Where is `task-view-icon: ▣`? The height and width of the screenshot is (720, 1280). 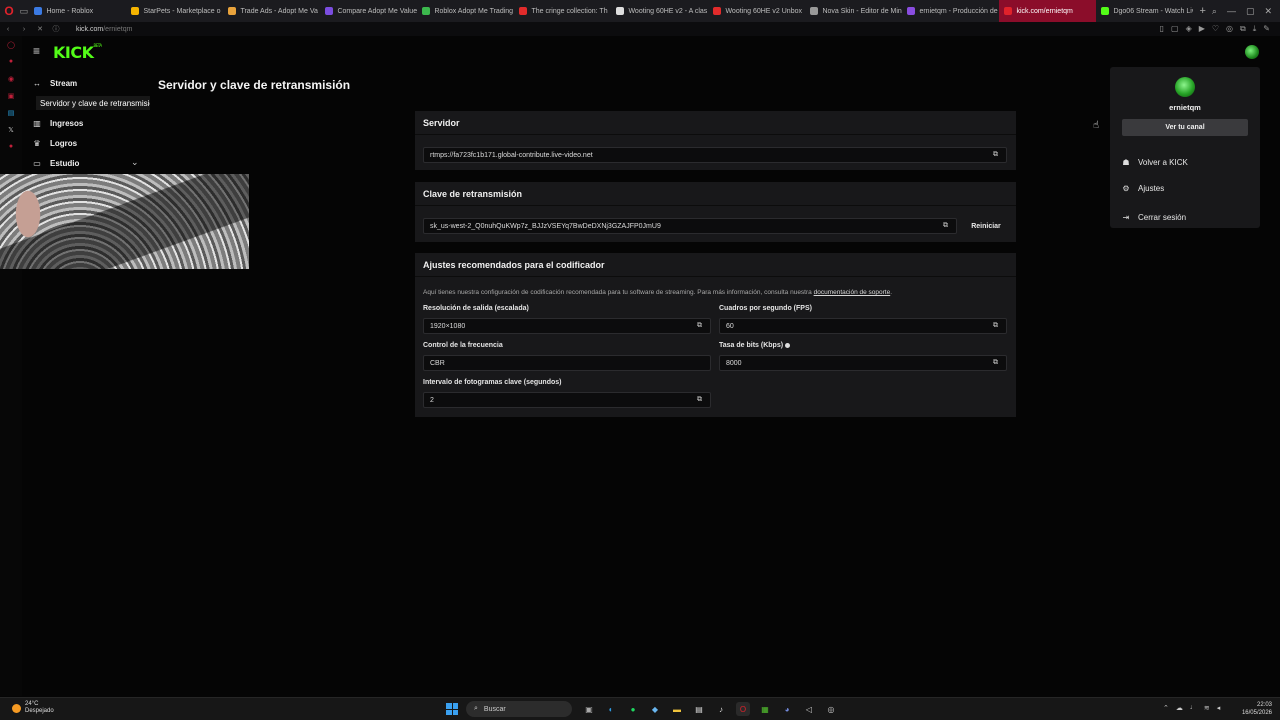 task-view-icon: ▣ is located at coordinates (589, 709).